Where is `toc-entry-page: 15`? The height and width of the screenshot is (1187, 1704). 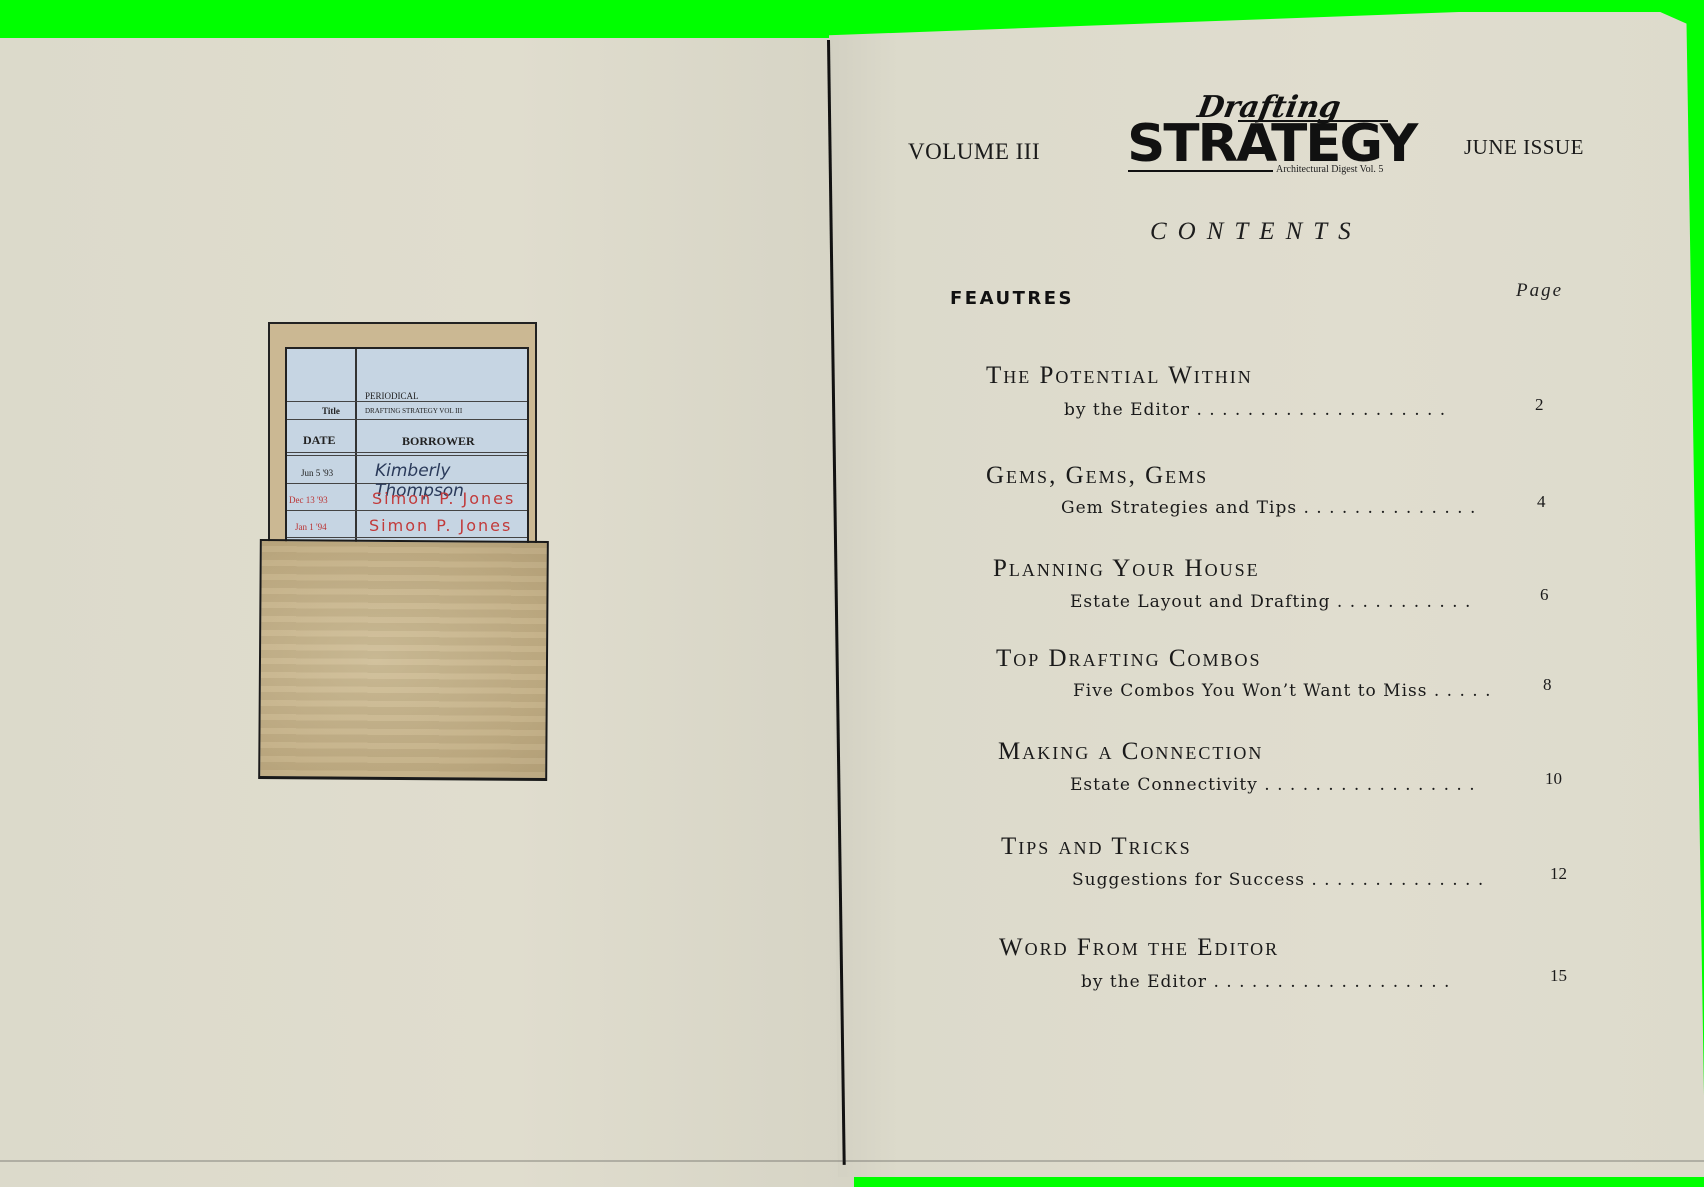 toc-entry-page: 15 is located at coordinates (1558, 975).